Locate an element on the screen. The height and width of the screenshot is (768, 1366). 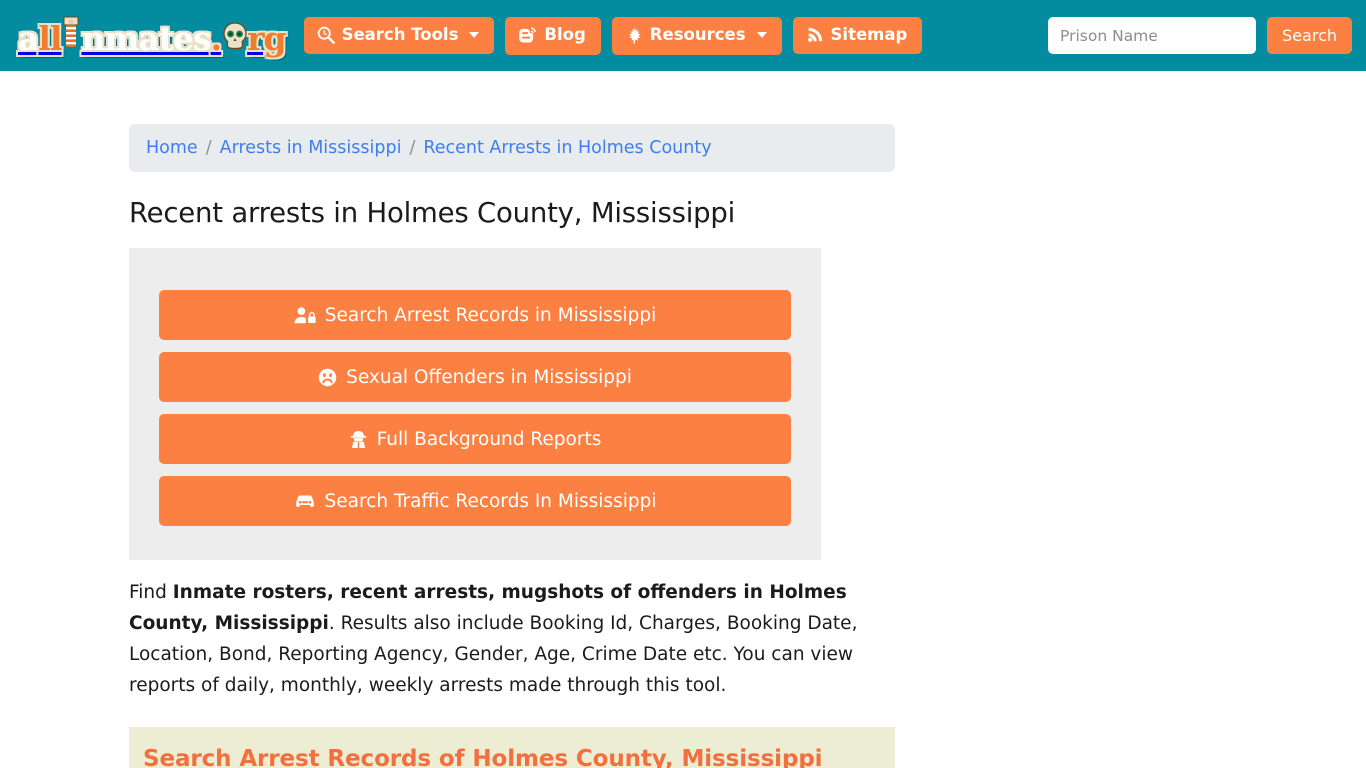
breadcrumb-item-recent-arrests-in-holmes-county: Recent Arrests in Holmes County is located at coordinates (567, 148).